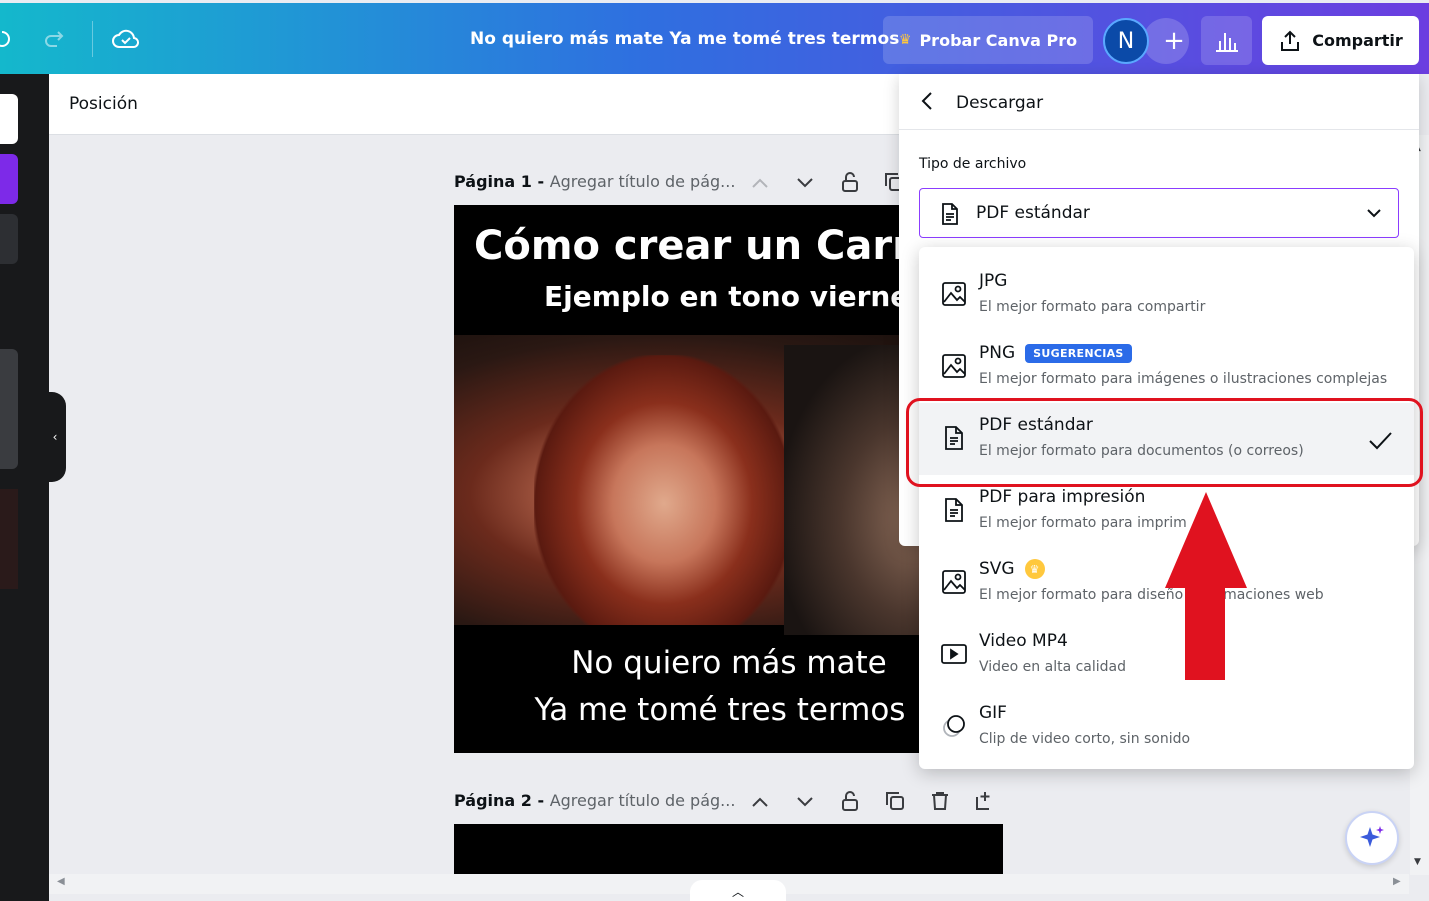 This screenshot has height=901, width=1429. I want to click on sidebar-tab-design, so click(9, 119).